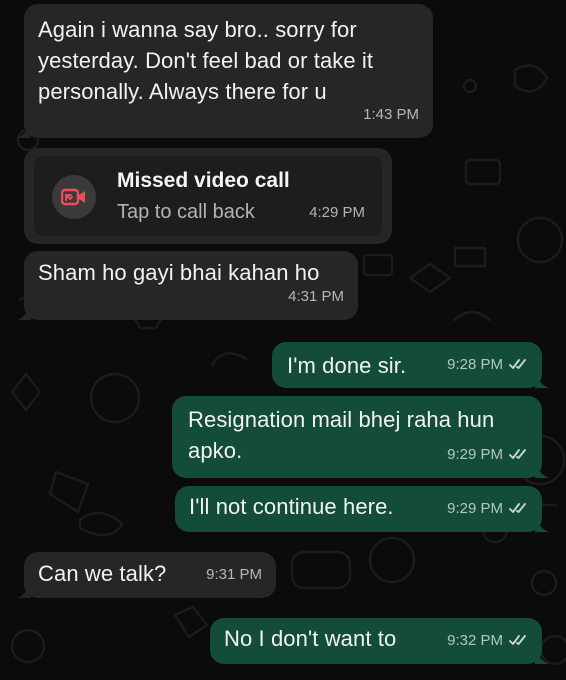 This screenshot has height=680, width=566. What do you see at coordinates (337, 212) in the screenshot?
I see `message-time: 4:29 PM` at bounding box center [337, 212].